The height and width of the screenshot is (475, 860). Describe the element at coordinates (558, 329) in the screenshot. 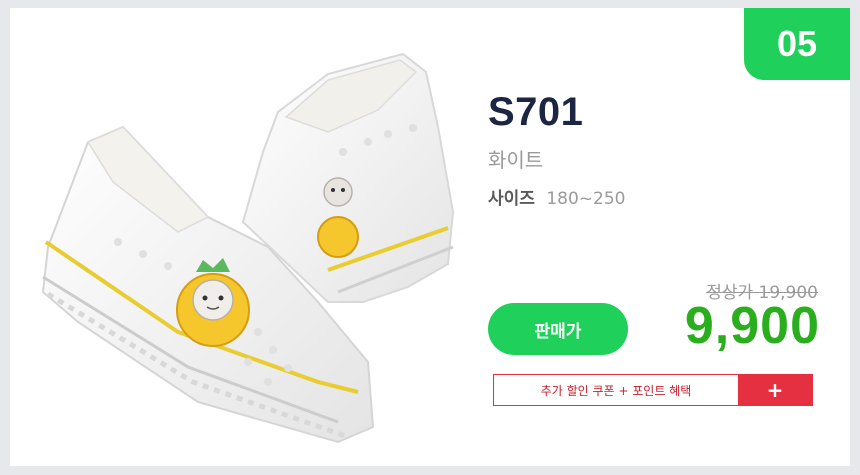

I see `sale-price-button: 판매가` at that location.